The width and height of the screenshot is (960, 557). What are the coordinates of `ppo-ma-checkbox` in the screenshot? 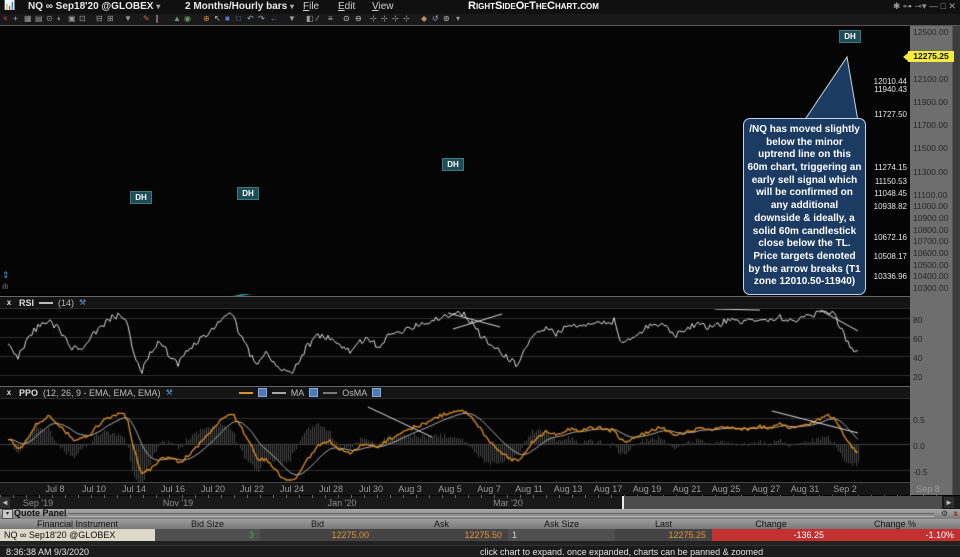 It's located at (314, 392).